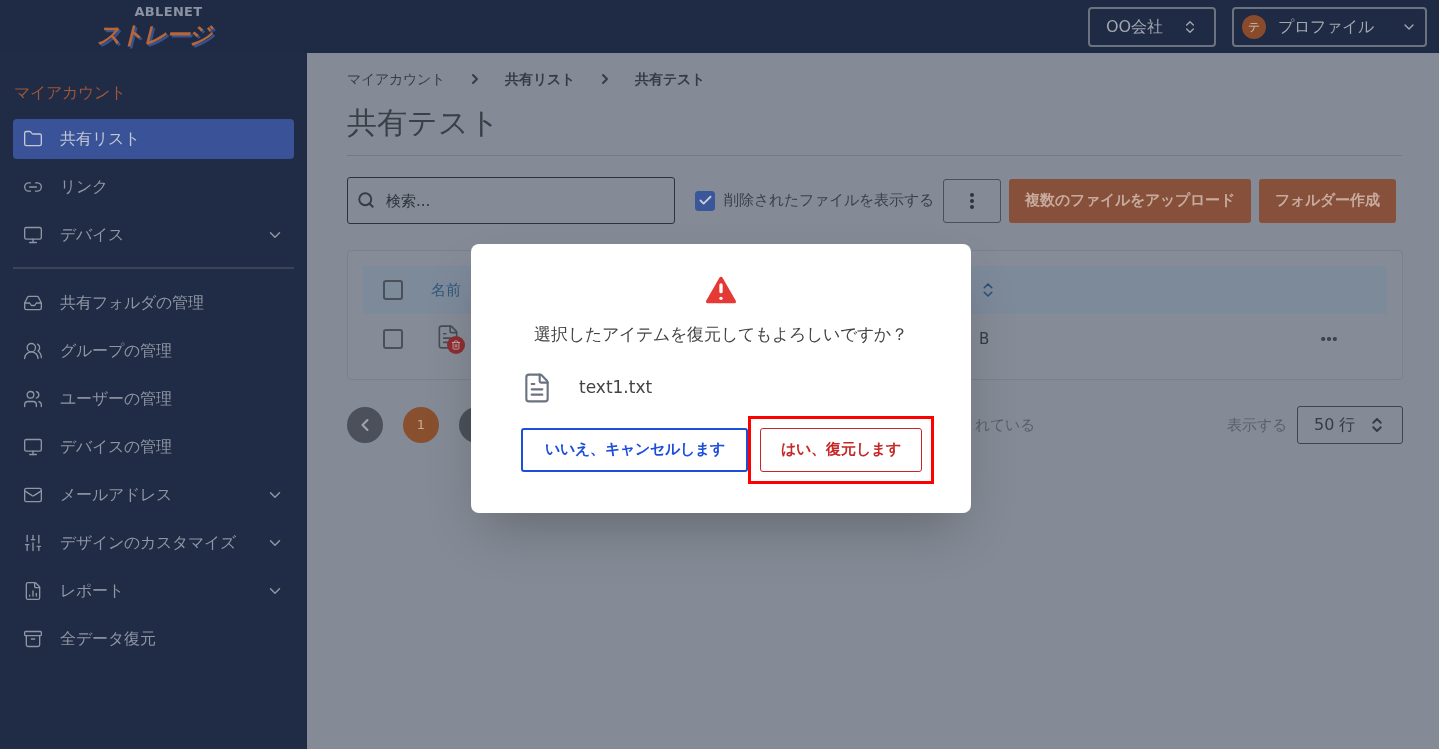  What do you see at coordinates (1327, 200) in the screenshot?
I see `action-button: フォルダー作成` at bounding box center [1327, 200].